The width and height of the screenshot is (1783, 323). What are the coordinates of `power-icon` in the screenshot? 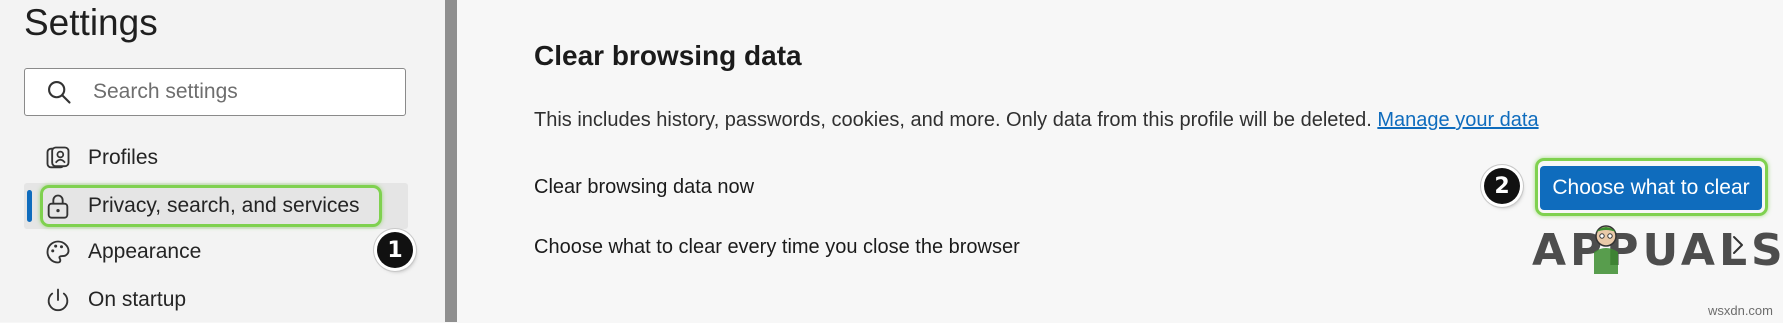 It's located at (58, 300).